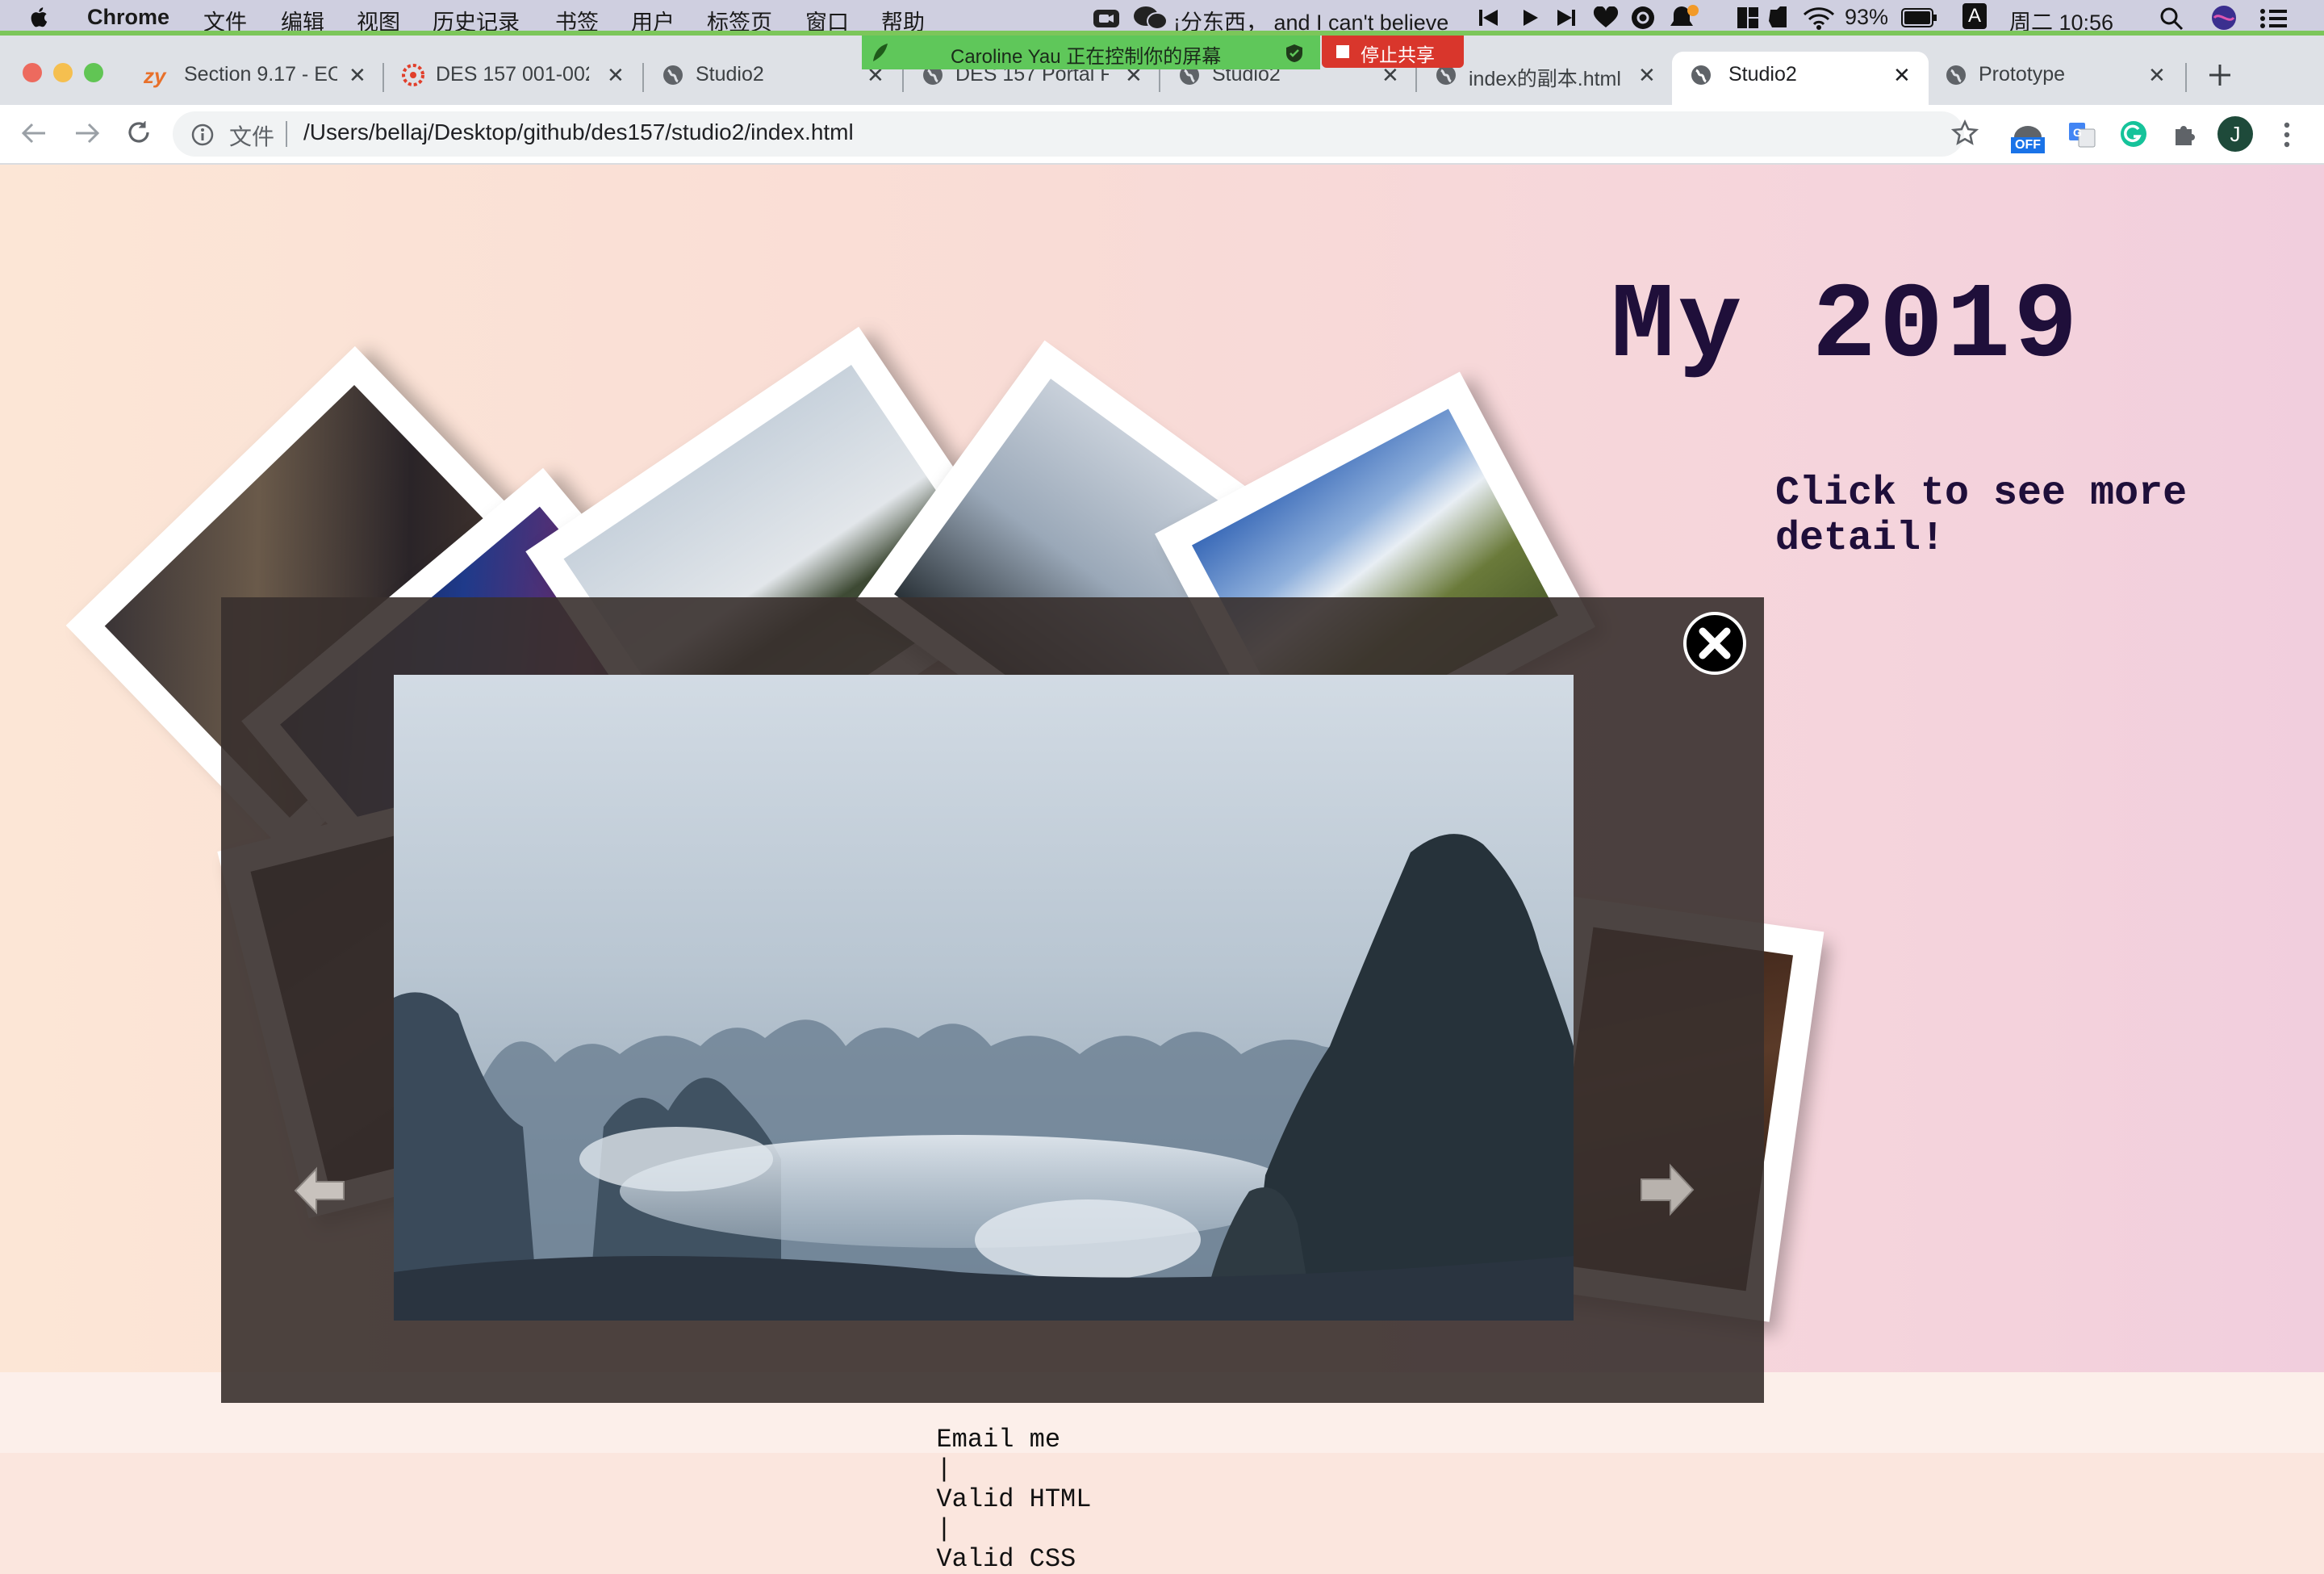 The width and height of the screenshot is (2324, 1574). I want to click on wifi-icon, so click(1819, 18).